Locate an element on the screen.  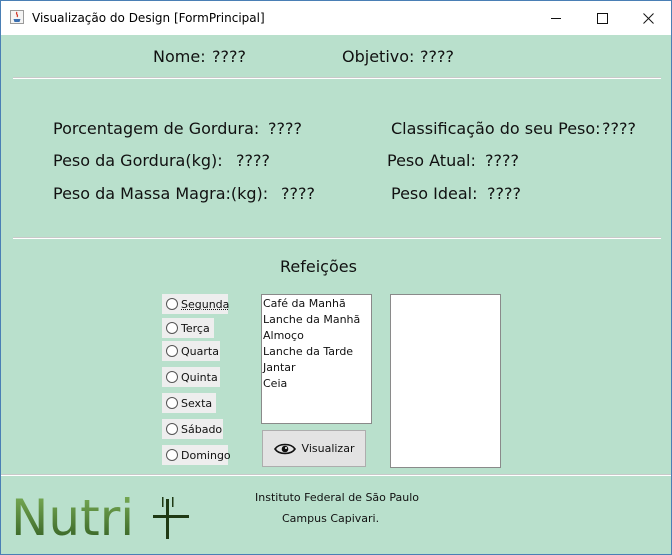
list-item: Jantar is located at coordinates (316, 368).